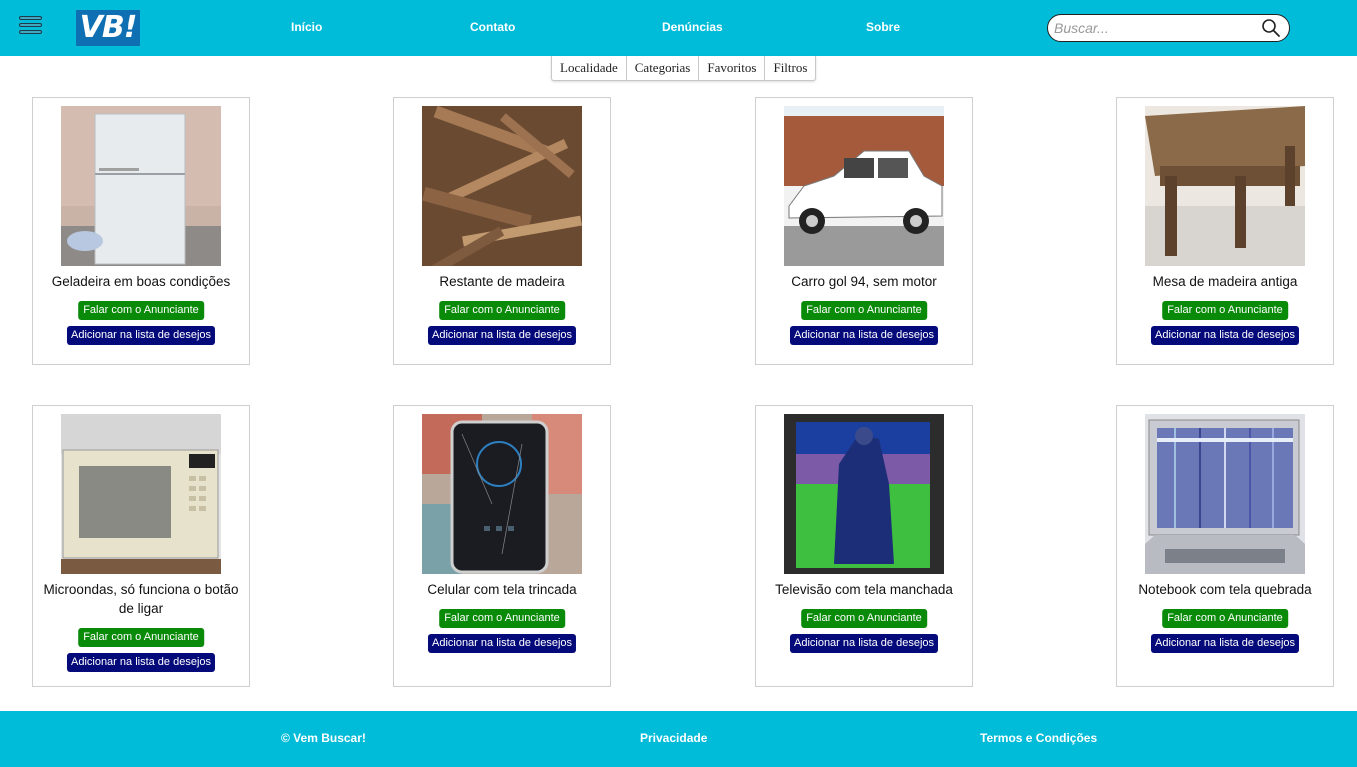 The width and height of the screenshot is (1357, 767). What do you see at coordinates (502, 281) in the screenshot?
I see `listing-title: Restante de madeira` at bounding box center [502, 281].